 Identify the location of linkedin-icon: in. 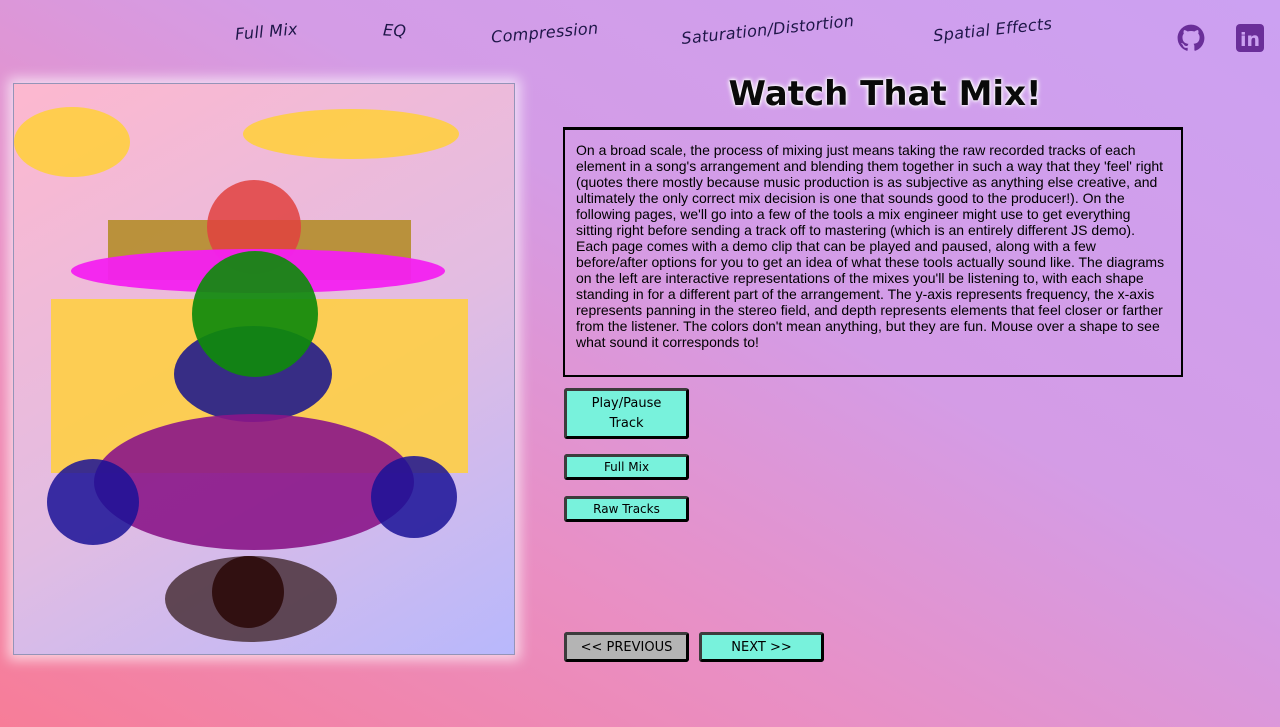
(1250, 38).